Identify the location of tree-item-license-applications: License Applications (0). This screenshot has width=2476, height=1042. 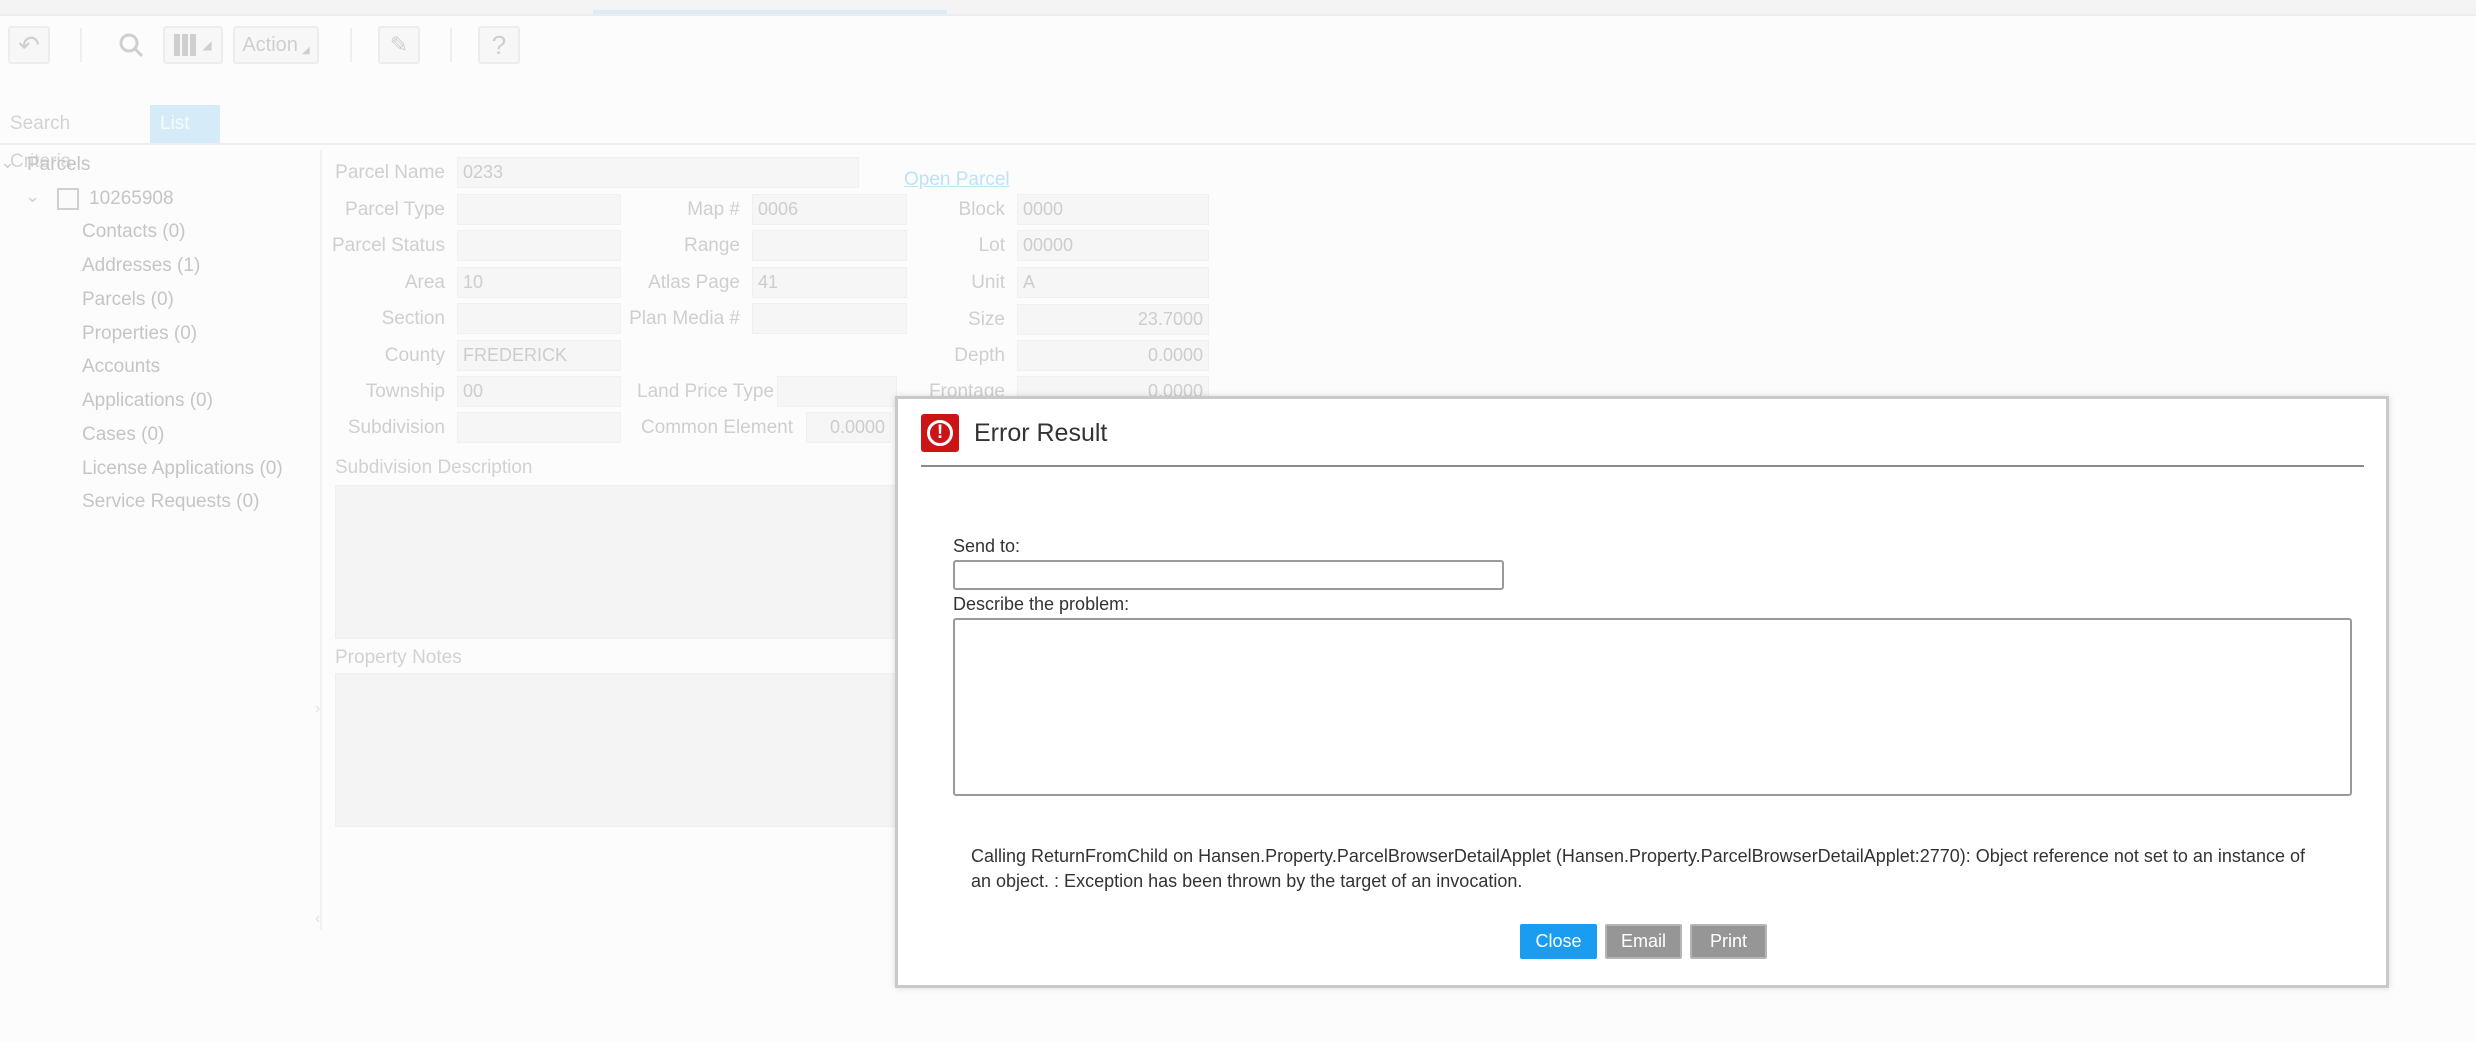
(182, 469).